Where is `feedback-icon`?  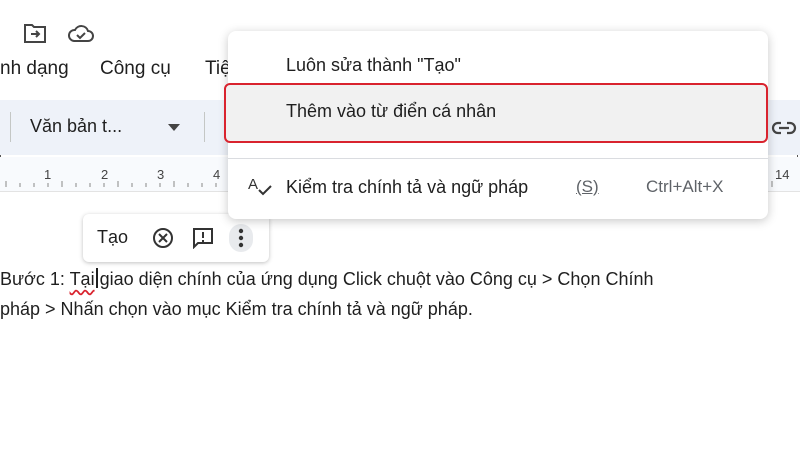 feedback-icon is located at coordinates (203, 238).